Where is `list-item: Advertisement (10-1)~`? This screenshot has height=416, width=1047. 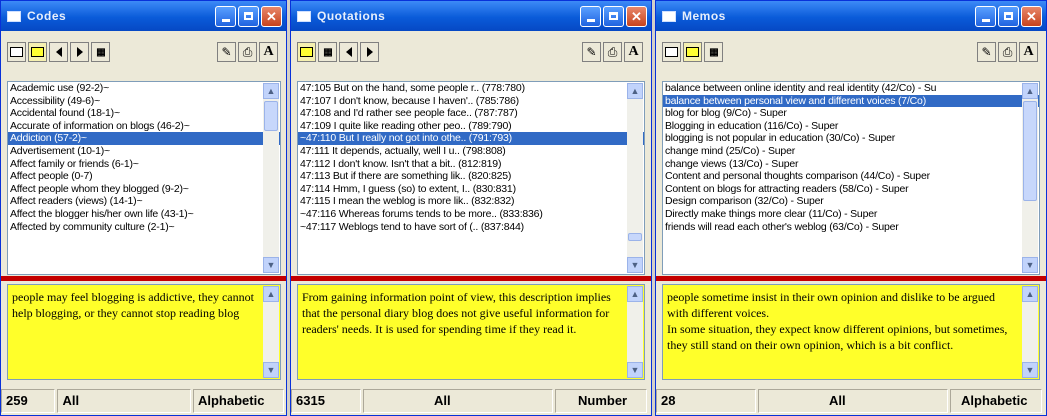 list-item: Advertisement (10-1)~ is located at coordinates (144, 151).